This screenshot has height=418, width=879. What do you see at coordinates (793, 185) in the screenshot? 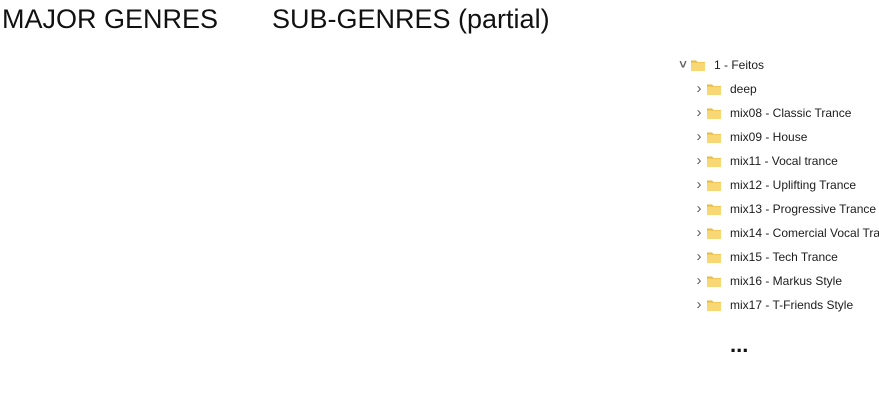
I see `tree-item-label: mix12 - Uplifting Trance` at bounding box center [793, 185].